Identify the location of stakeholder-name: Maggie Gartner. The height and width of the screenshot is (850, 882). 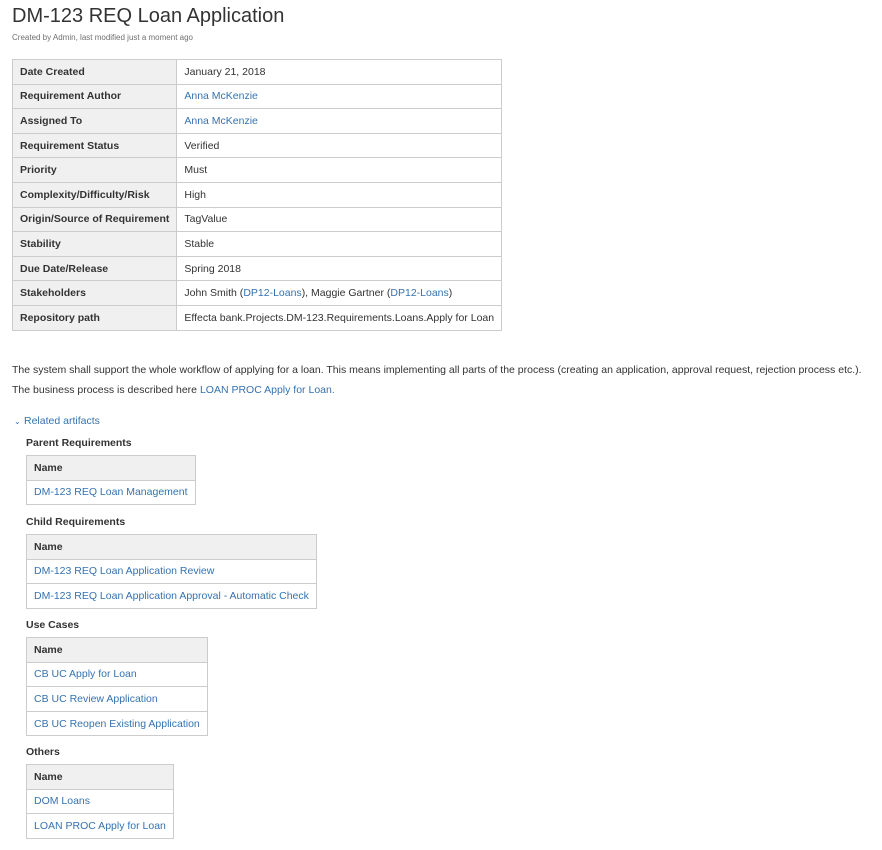
(347, 293).